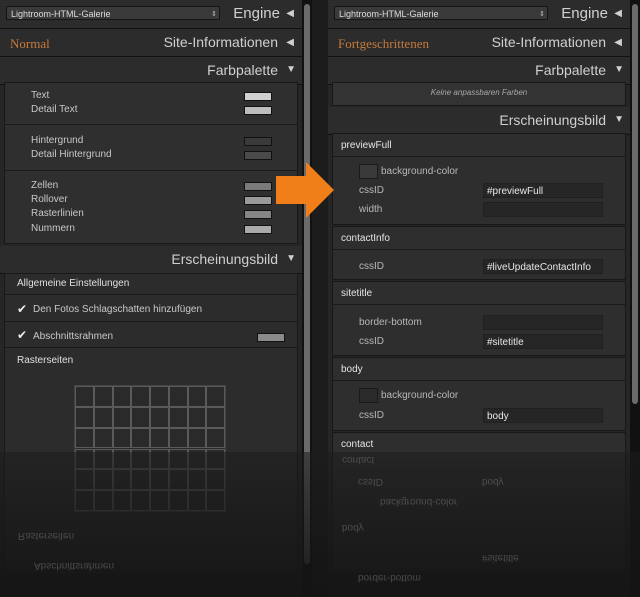 The height and width of the screenshot is (597, 640). I want to click on mirror-text: Rasterseiten, so click(46, 535).